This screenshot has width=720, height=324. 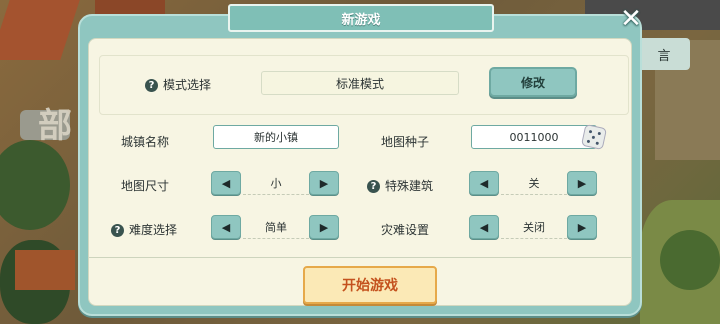 What do you see at coordinates (534, 183) in the screenshot?
I see `special-buildings-value: 关` at bounding box center [534, 183].